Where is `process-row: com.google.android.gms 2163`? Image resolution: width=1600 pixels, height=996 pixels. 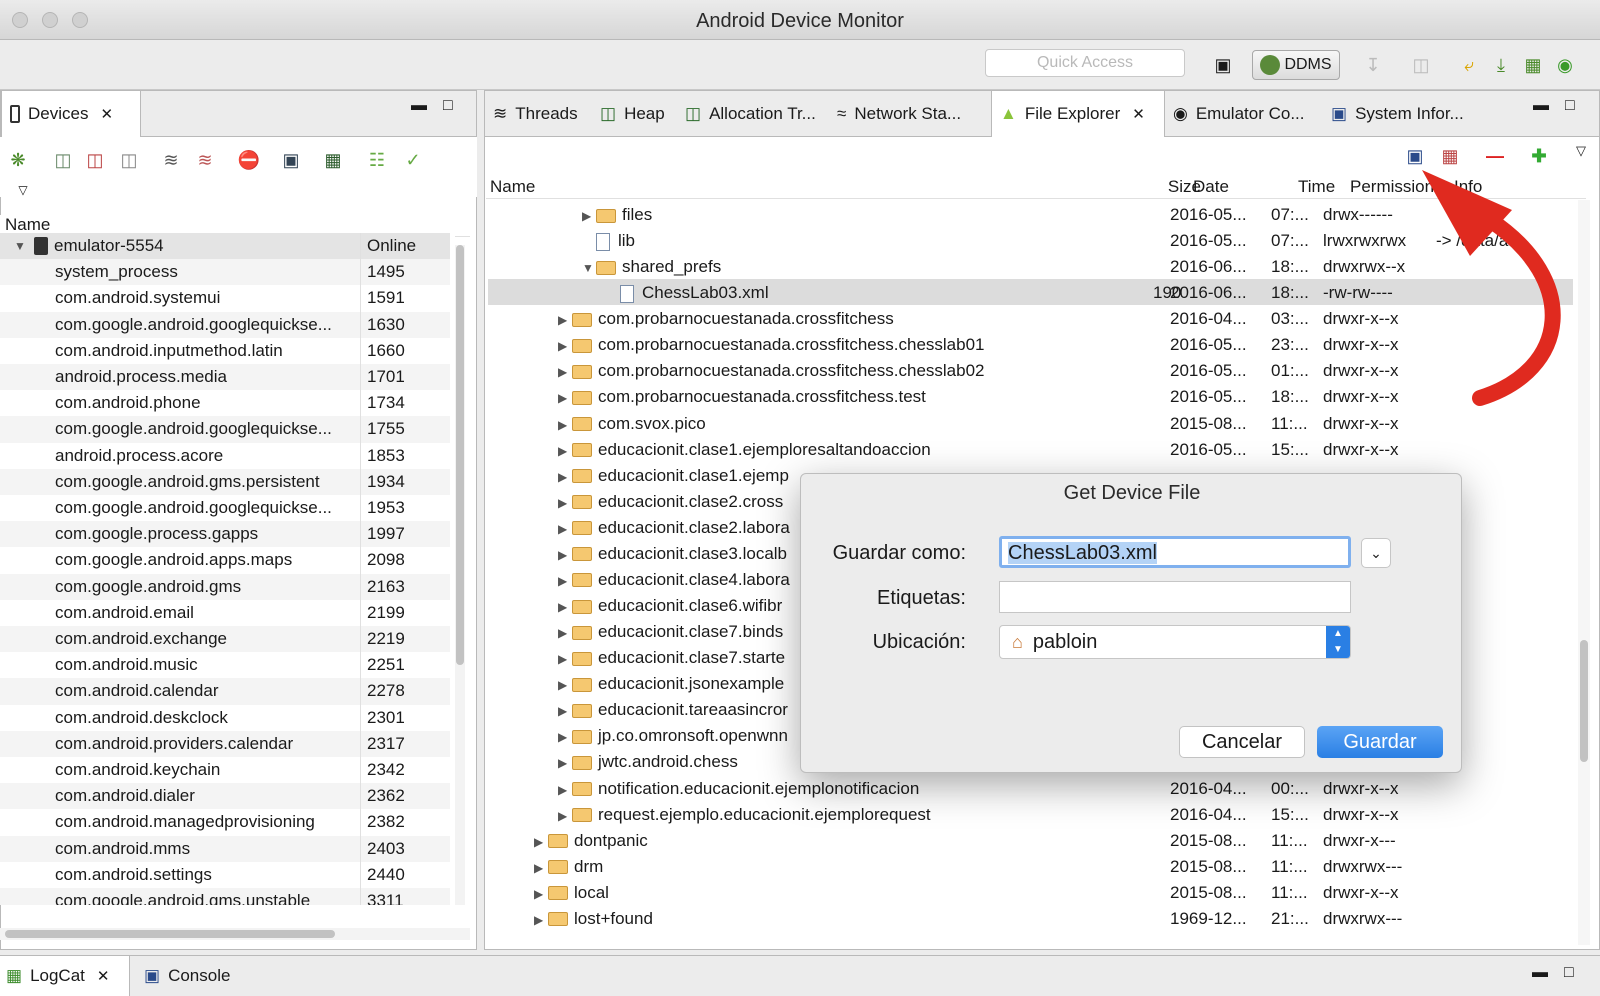 process-row: com.google.android.gms 2163 is located at coordinates (225, 586).